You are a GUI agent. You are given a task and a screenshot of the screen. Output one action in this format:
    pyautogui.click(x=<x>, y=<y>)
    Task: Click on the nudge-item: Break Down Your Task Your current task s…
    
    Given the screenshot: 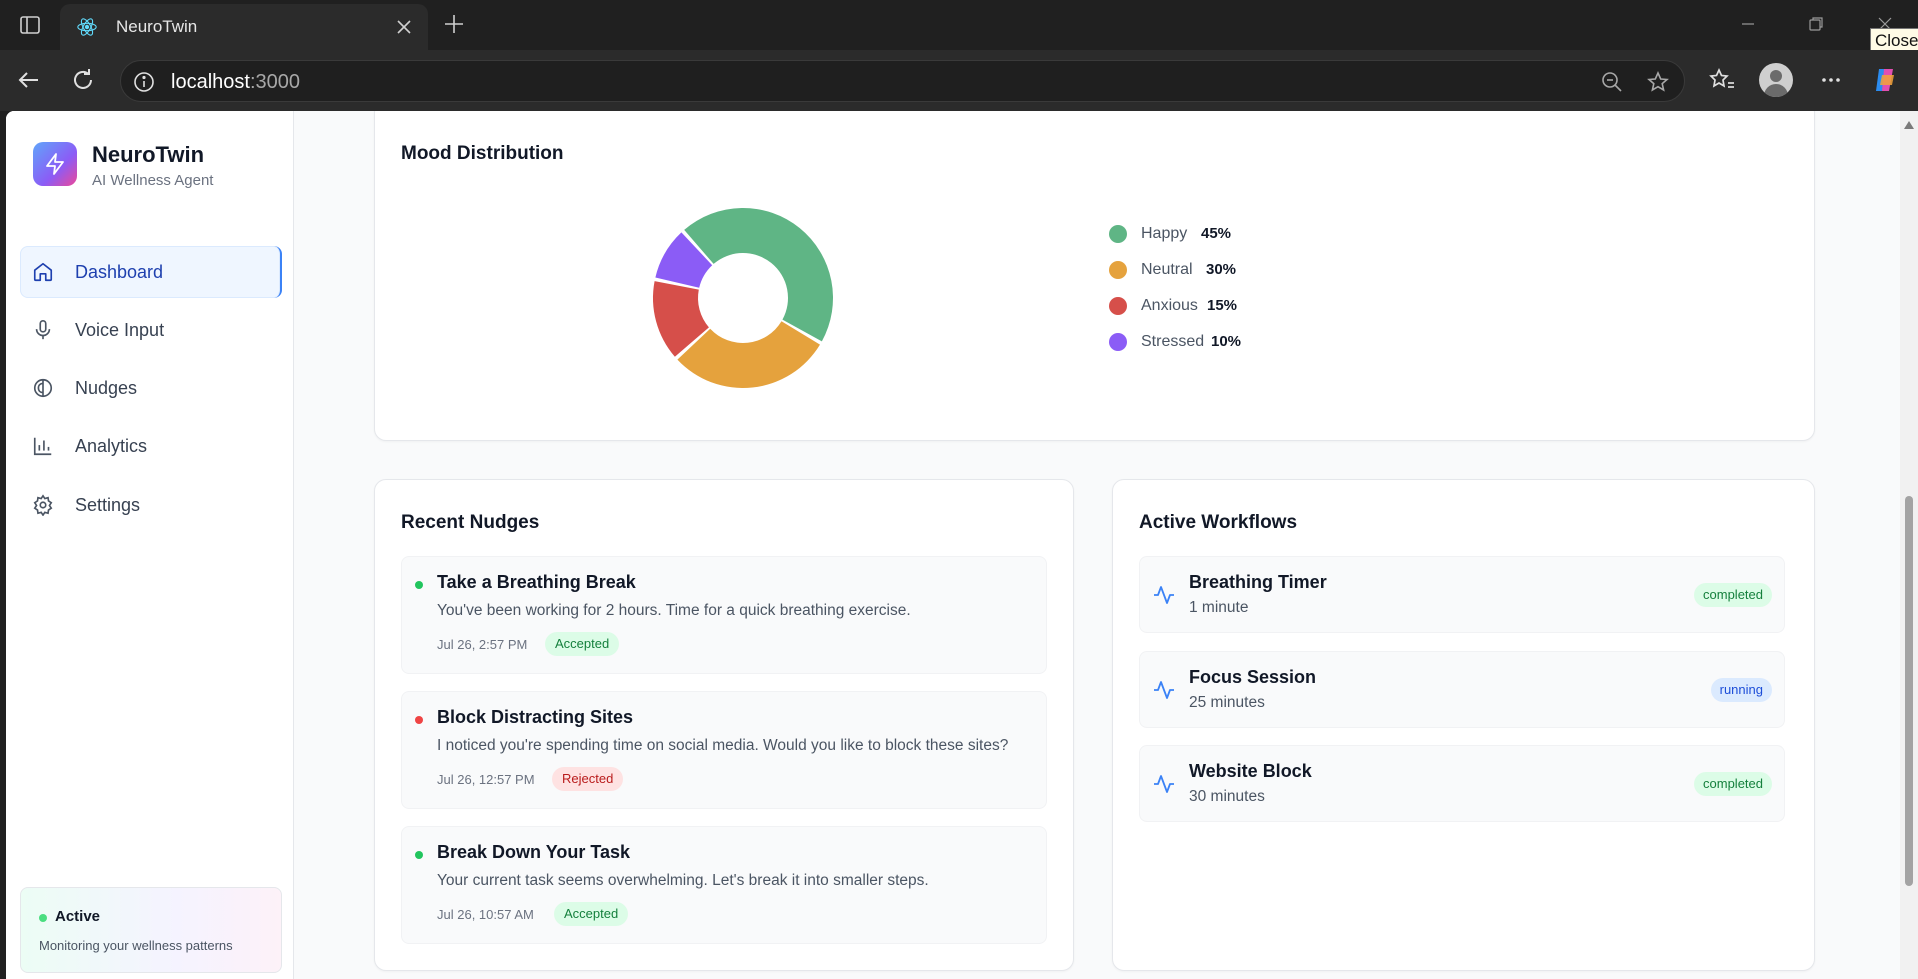 What is the action you would take?
    pyautogui.click(x=724, y=885)
    